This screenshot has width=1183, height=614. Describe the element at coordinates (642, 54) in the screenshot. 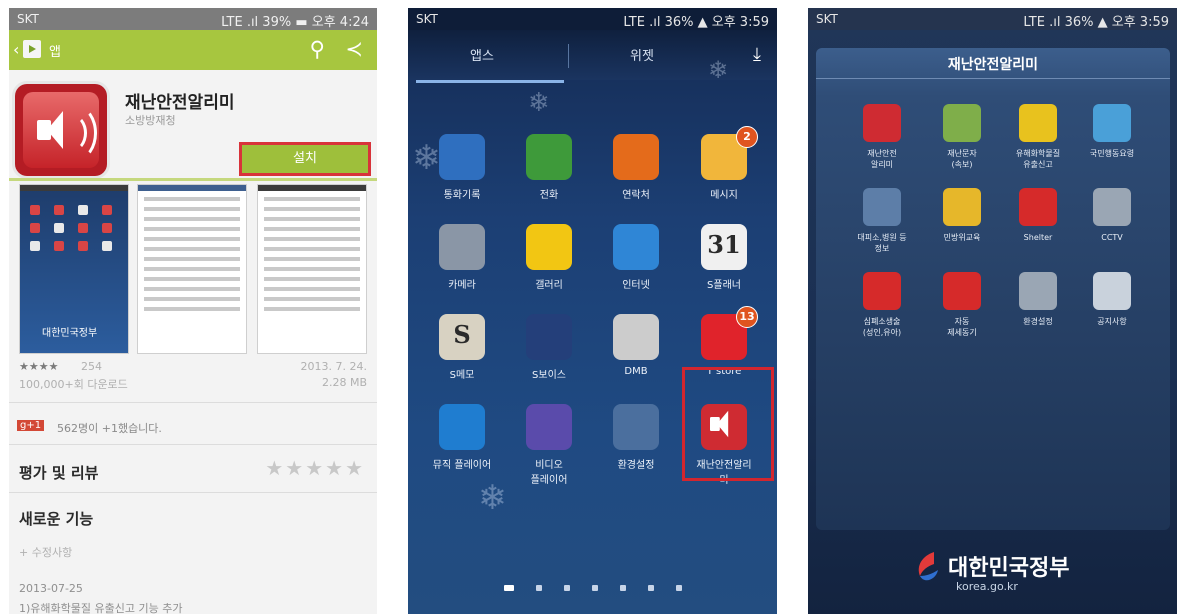

I see `tab-widgets: 위젯` at that location.